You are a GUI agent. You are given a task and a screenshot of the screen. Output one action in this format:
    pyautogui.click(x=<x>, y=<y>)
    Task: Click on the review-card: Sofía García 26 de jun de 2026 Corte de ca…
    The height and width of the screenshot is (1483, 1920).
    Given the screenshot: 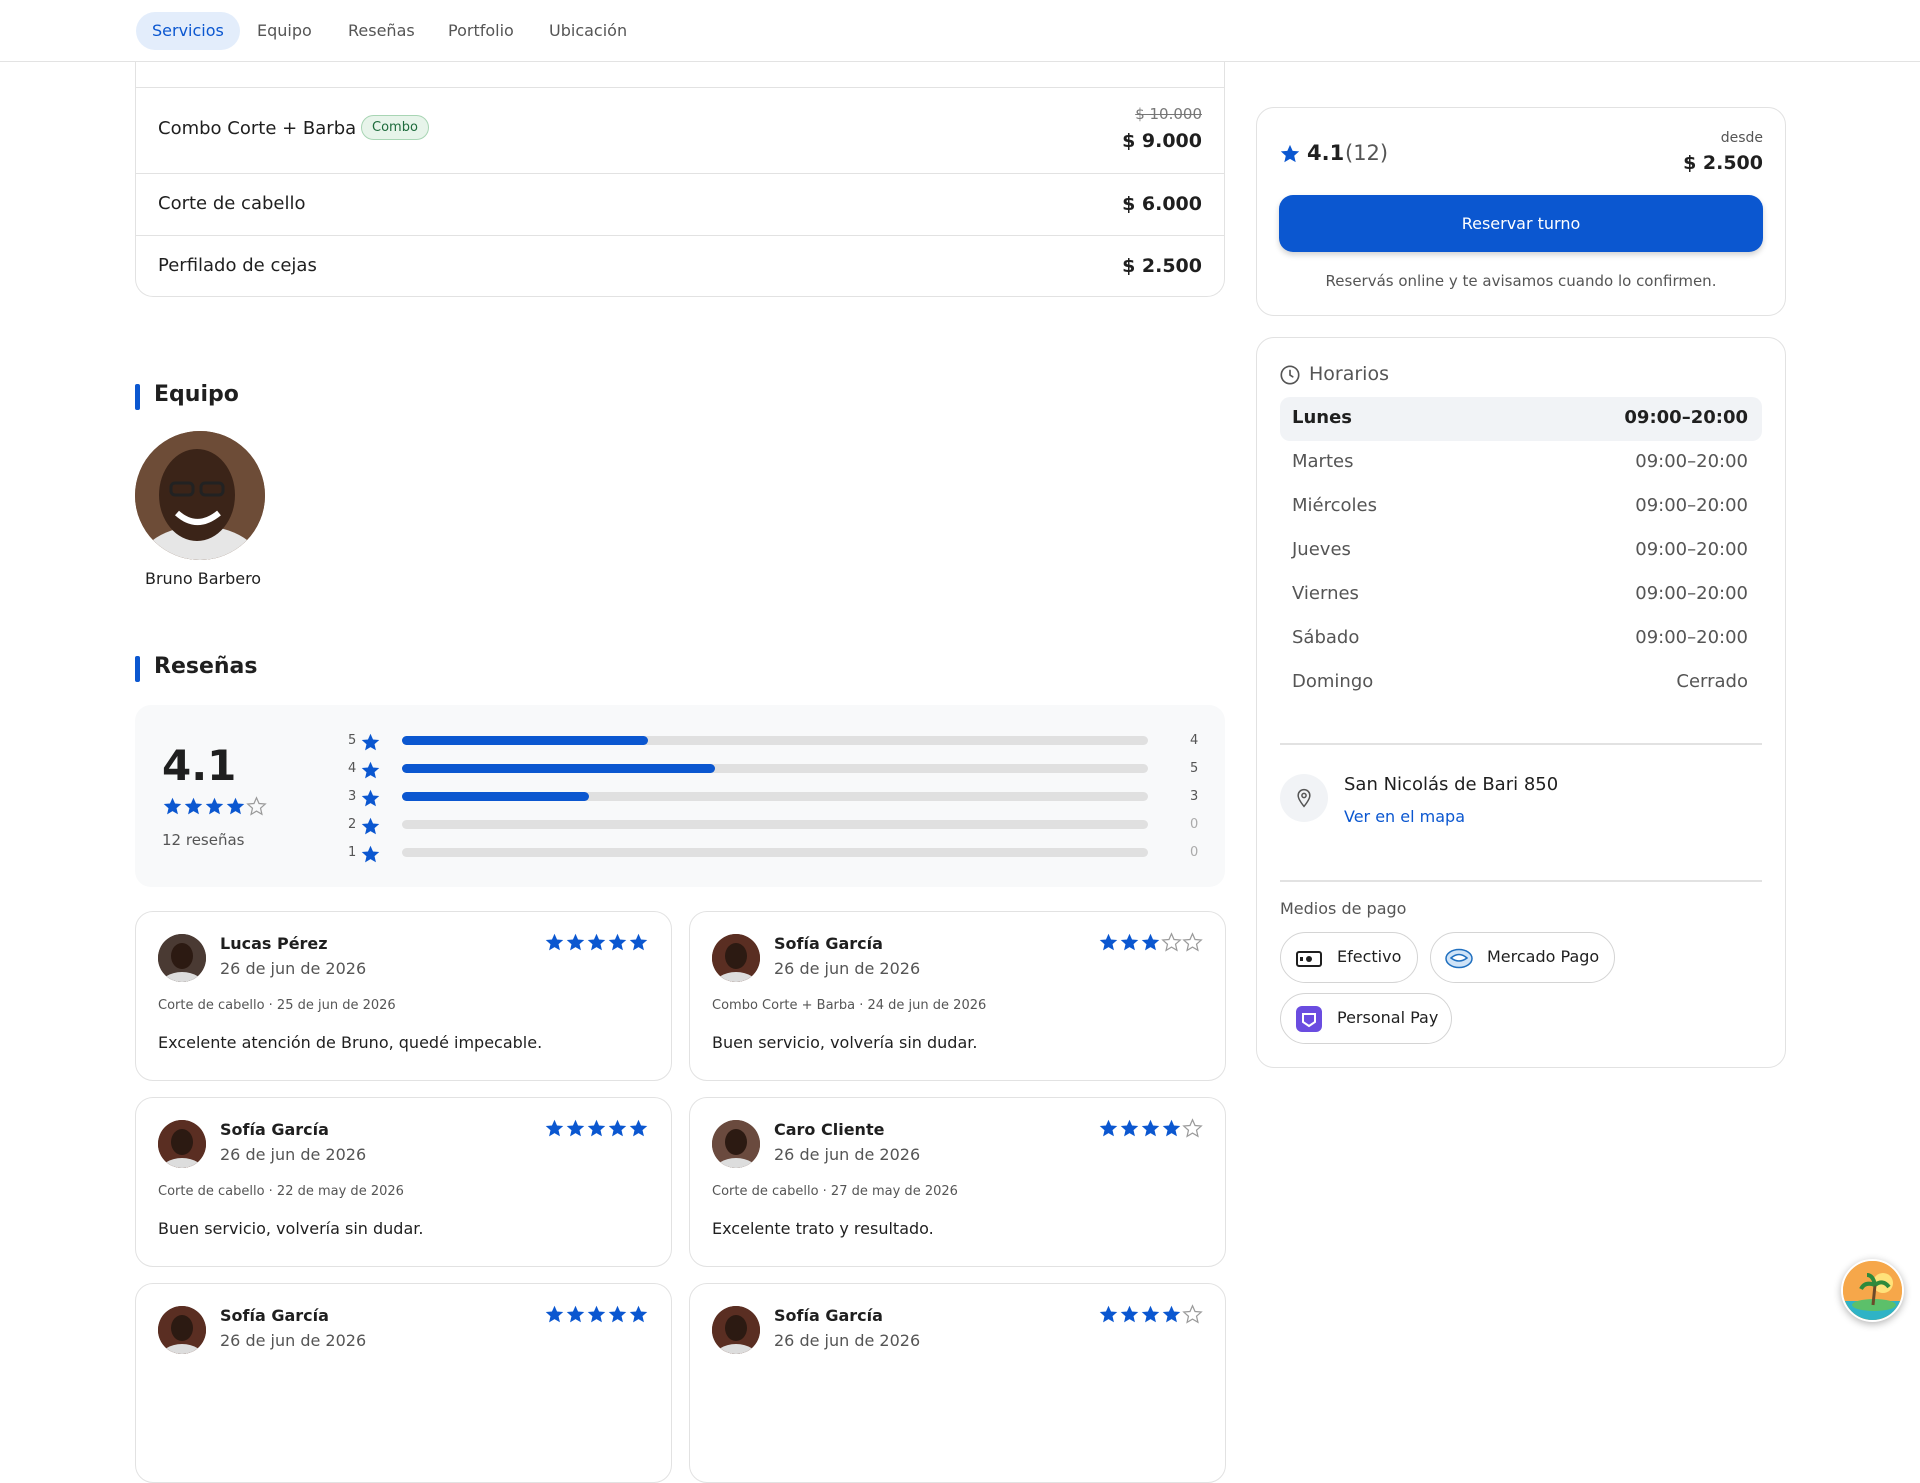 What is the action you would take?
    pyautogui.click(x=403, y=1182)
    